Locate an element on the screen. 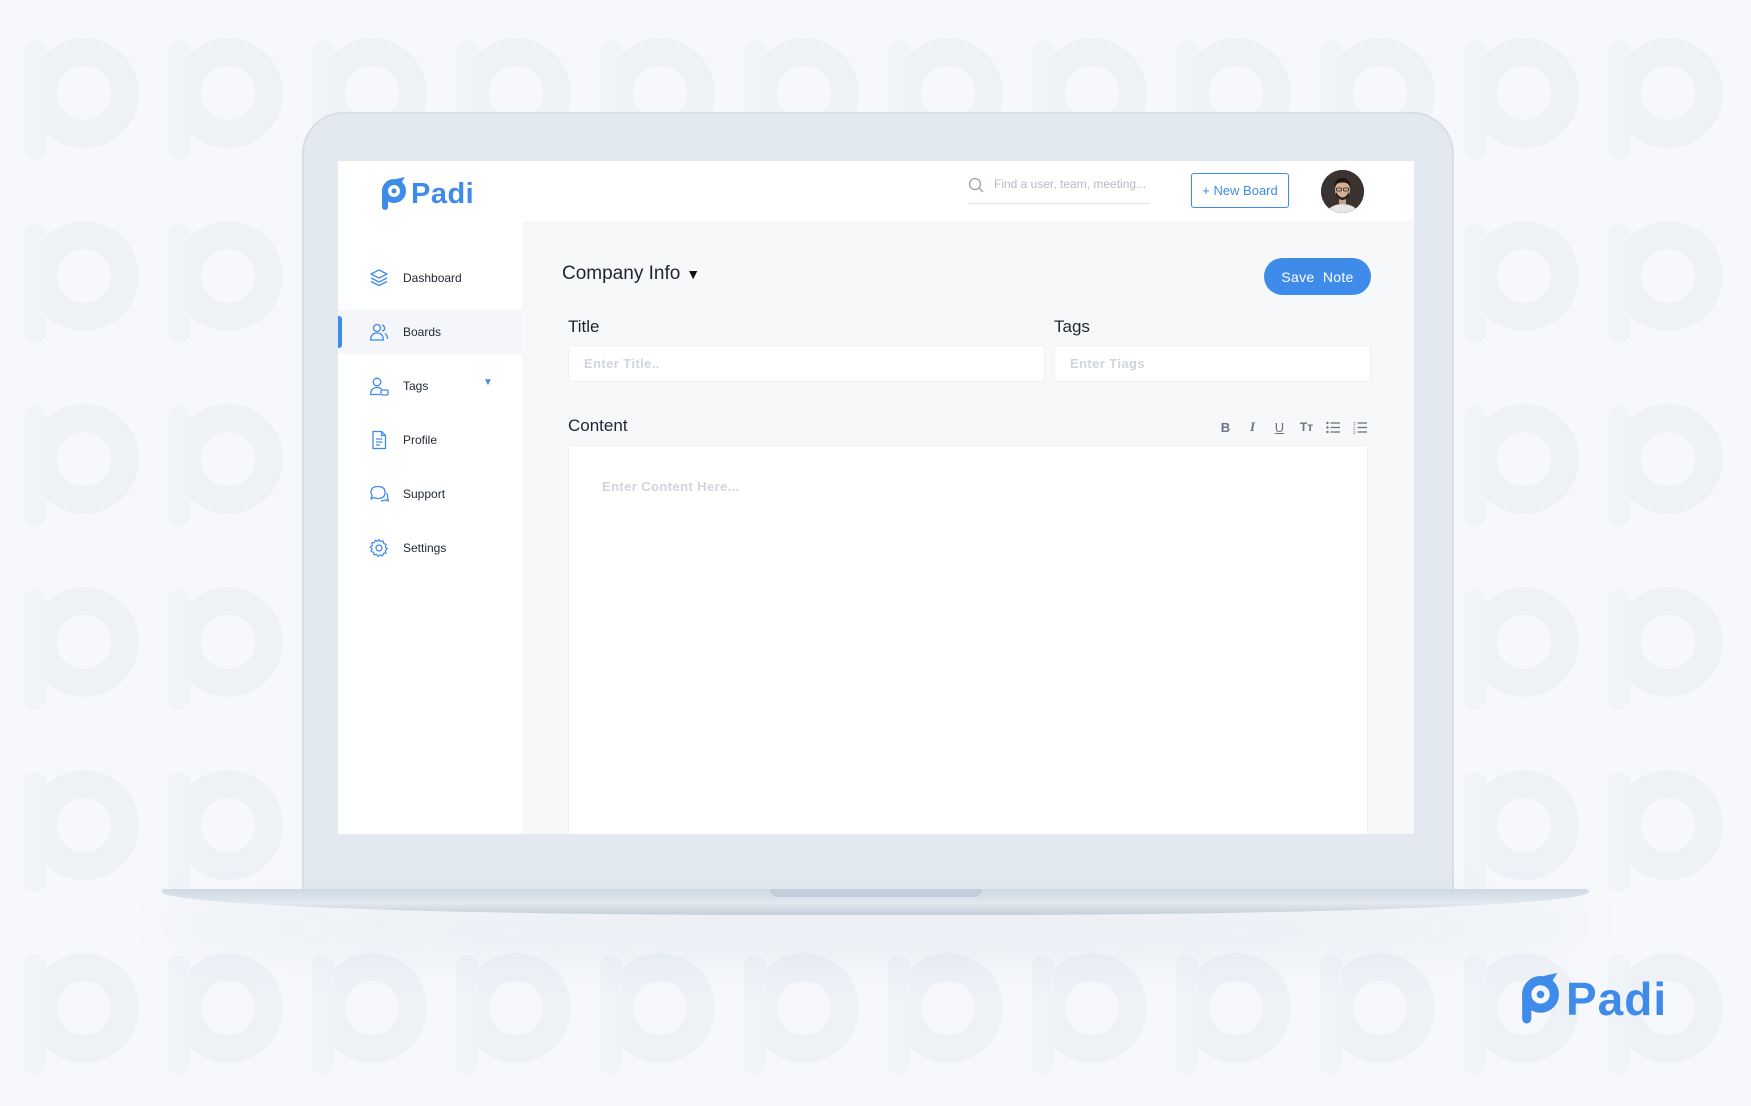 This screenshot has height=1106, width=1751. underline-icon: U is located at coordinates (1279, 427).